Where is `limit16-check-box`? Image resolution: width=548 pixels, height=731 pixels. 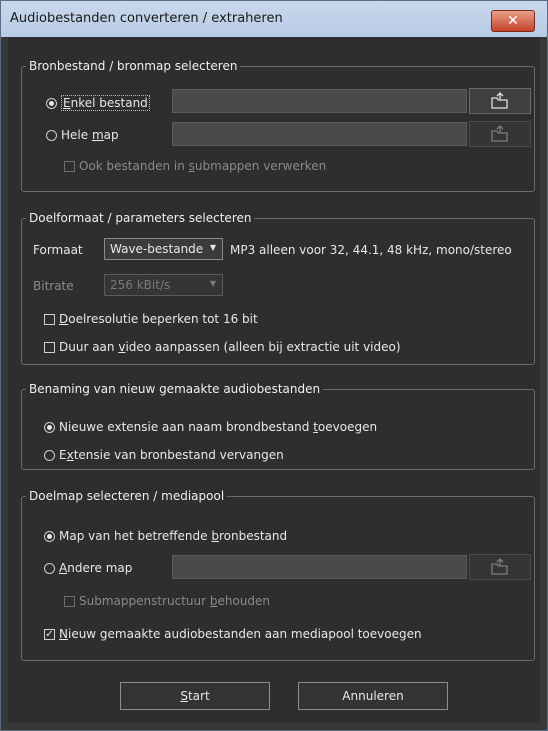
limit16-check-box is located at coordinates (49, 319).